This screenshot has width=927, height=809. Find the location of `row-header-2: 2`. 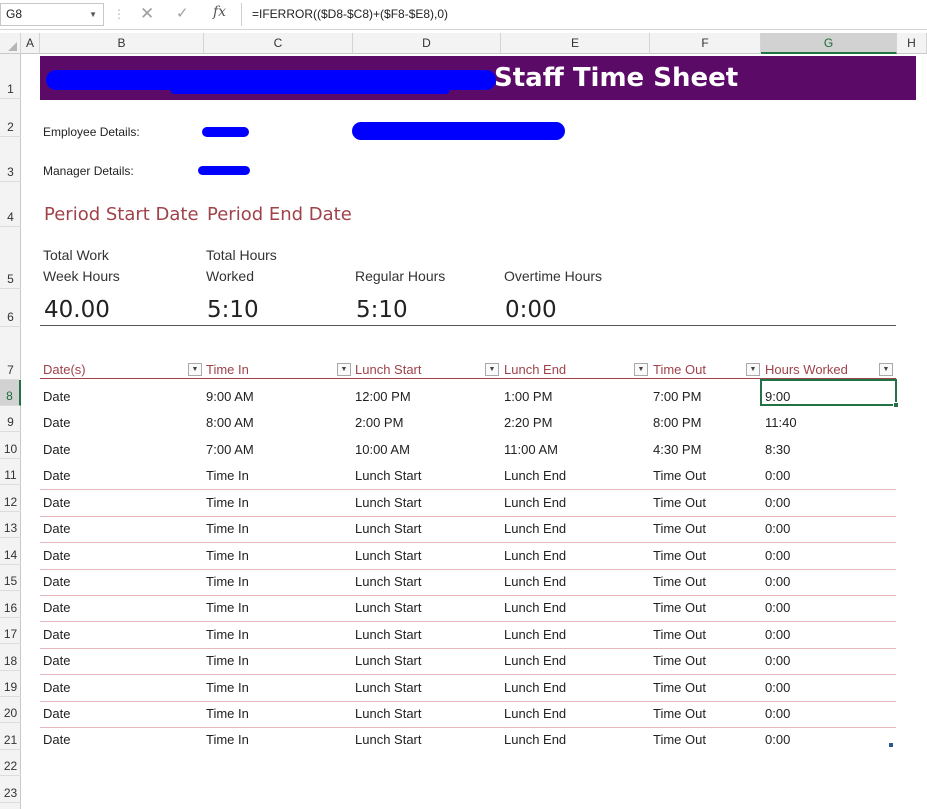

row-header-2: 2 is located at coordinates (10, 118).